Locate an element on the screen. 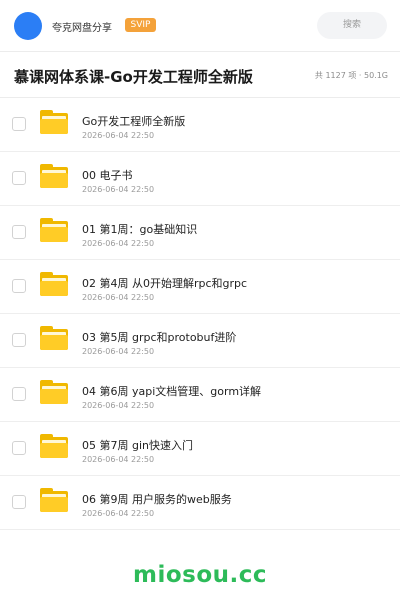 This screenshot has width=400, height=600. watermark-text: miosou.cc is located at coordinates (200, 575).